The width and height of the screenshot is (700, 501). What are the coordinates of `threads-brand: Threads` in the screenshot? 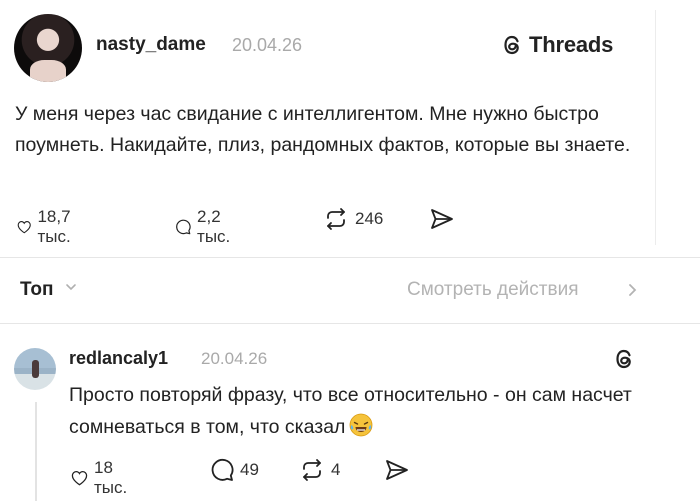 It's located at (556, 45).